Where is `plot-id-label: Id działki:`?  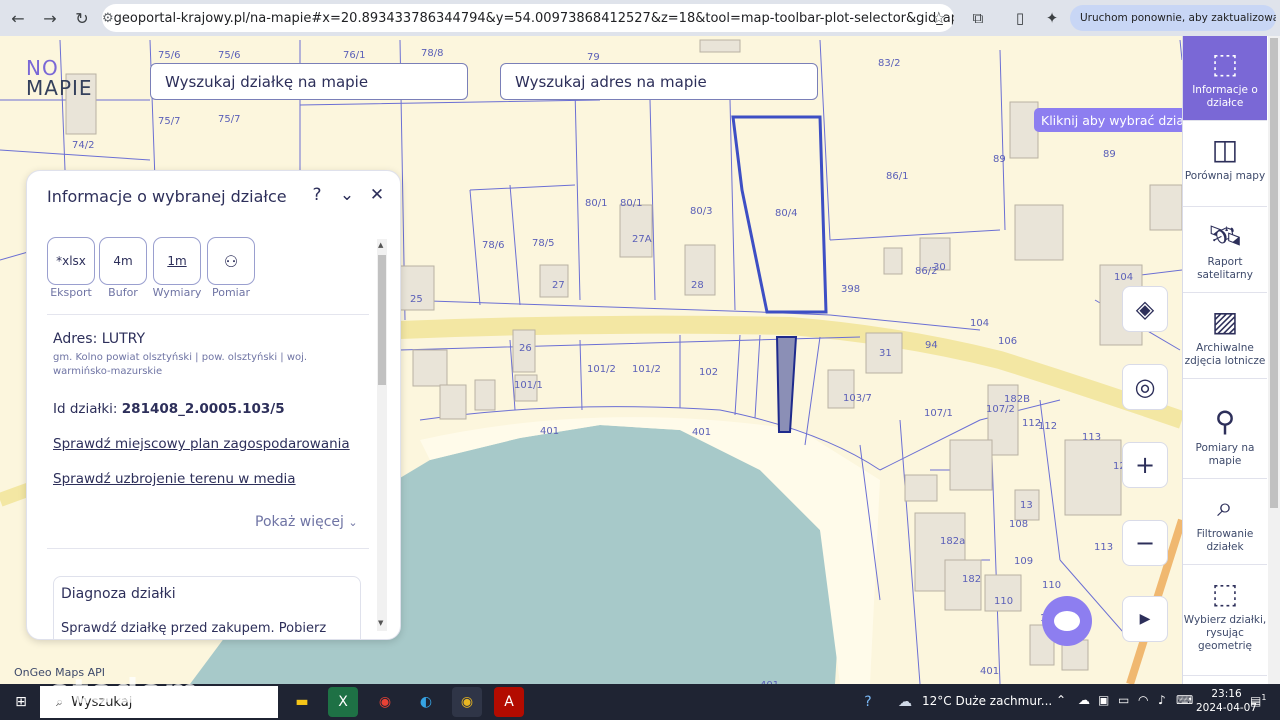
plot-id-label: Id działki: is located at coordinates (85, 409).